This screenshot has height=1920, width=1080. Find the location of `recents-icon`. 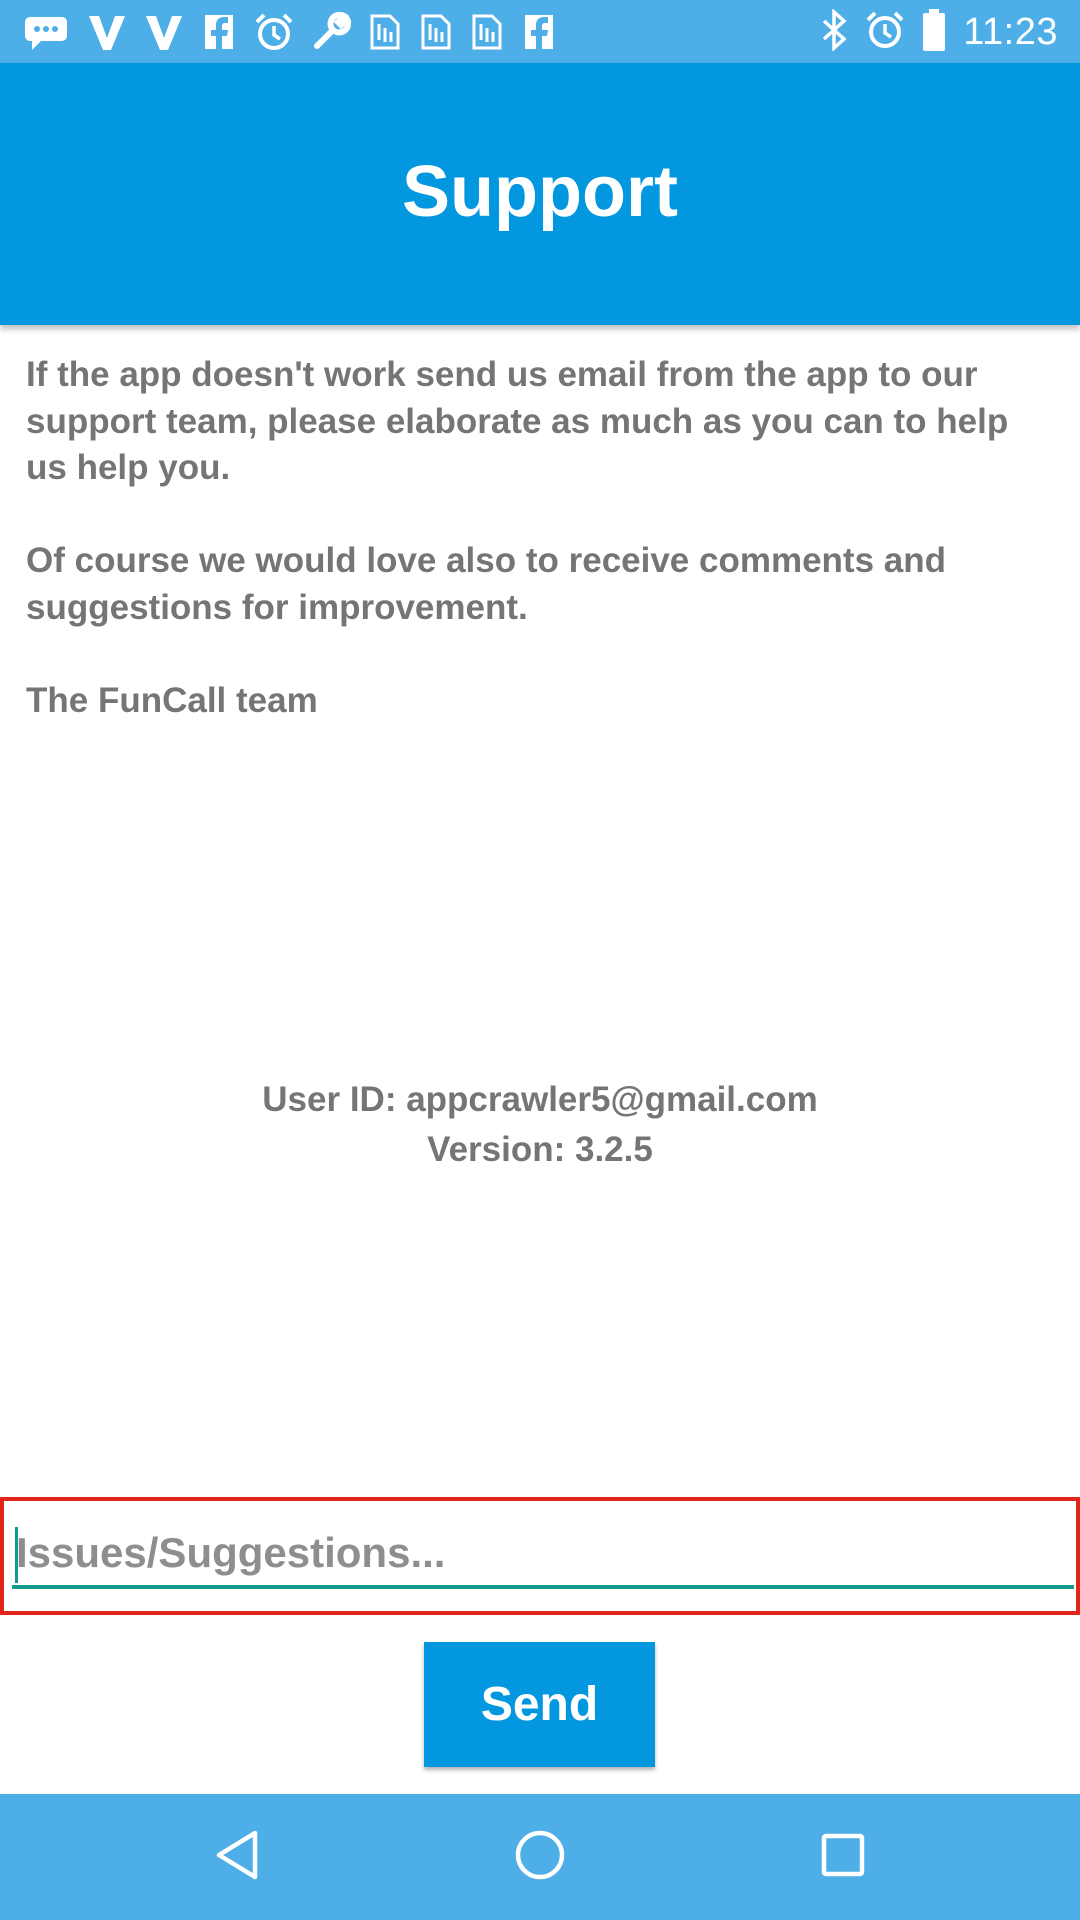

recents-icon is located at coordinates (843, 1857).